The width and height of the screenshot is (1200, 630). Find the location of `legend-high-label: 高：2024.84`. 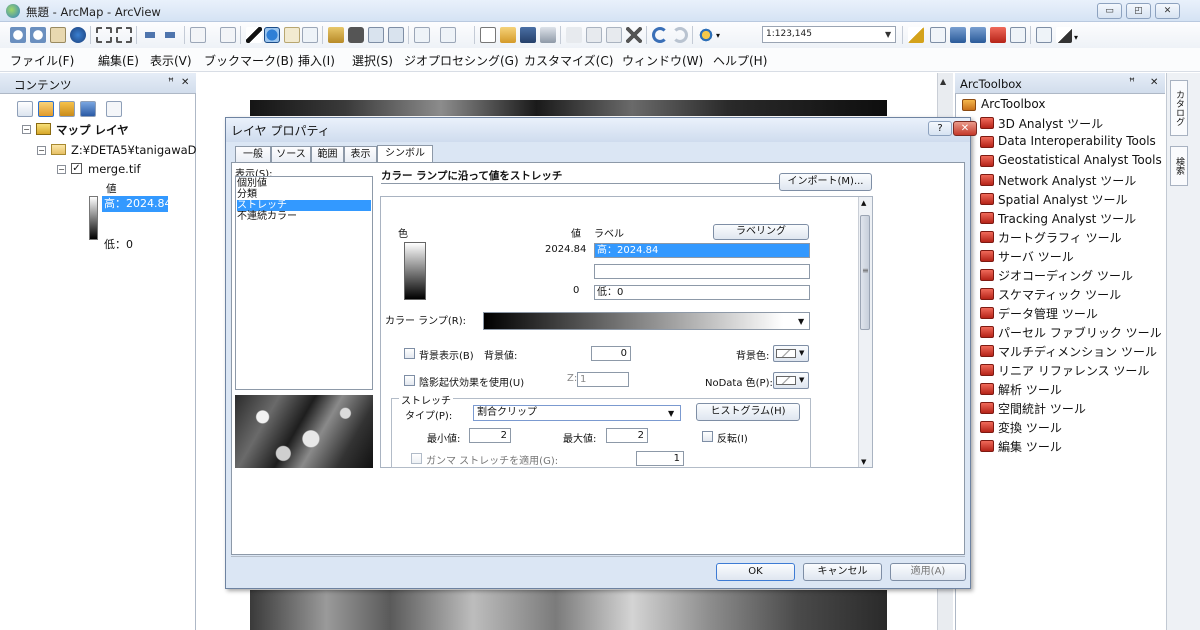

legend-high-label: 高：2024.84 is located at coordinates (137, 204).